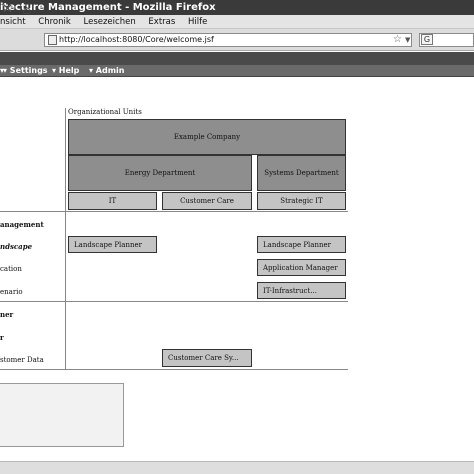 The width and height of the screenshot is (474, 474). I want to click on window-title-bar: itecture Management - Mozilla Firefox, so click(237, 7).